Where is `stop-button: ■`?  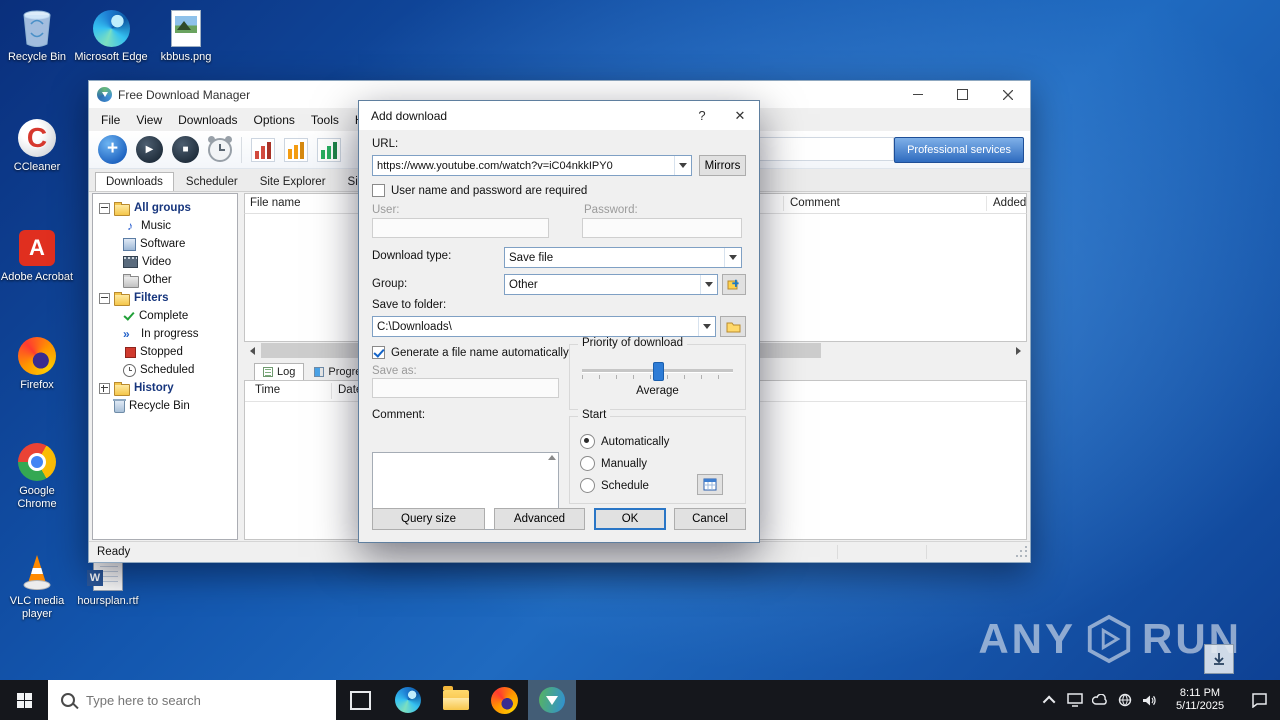
stop-button: ■ is located at coordinates (185, 149).